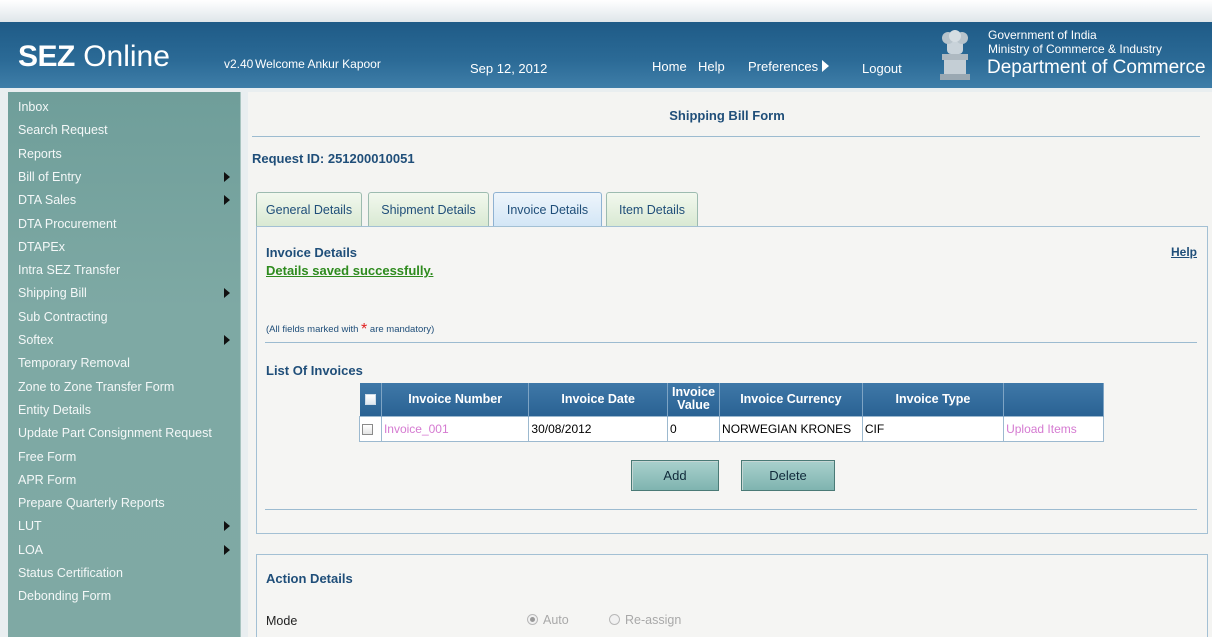  Describe the element at coordinates (1184, 252) in the screenshot. I see `help-link: Help` at that location.